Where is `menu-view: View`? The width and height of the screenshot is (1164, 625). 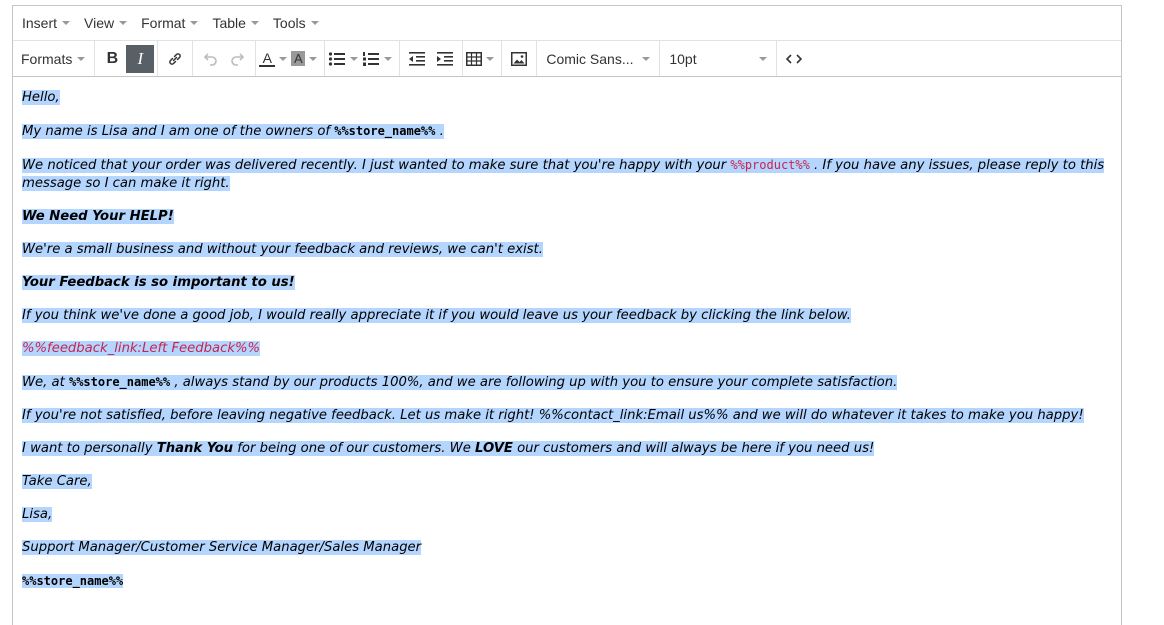
menu-view: View is located at coordinates (105, 23).